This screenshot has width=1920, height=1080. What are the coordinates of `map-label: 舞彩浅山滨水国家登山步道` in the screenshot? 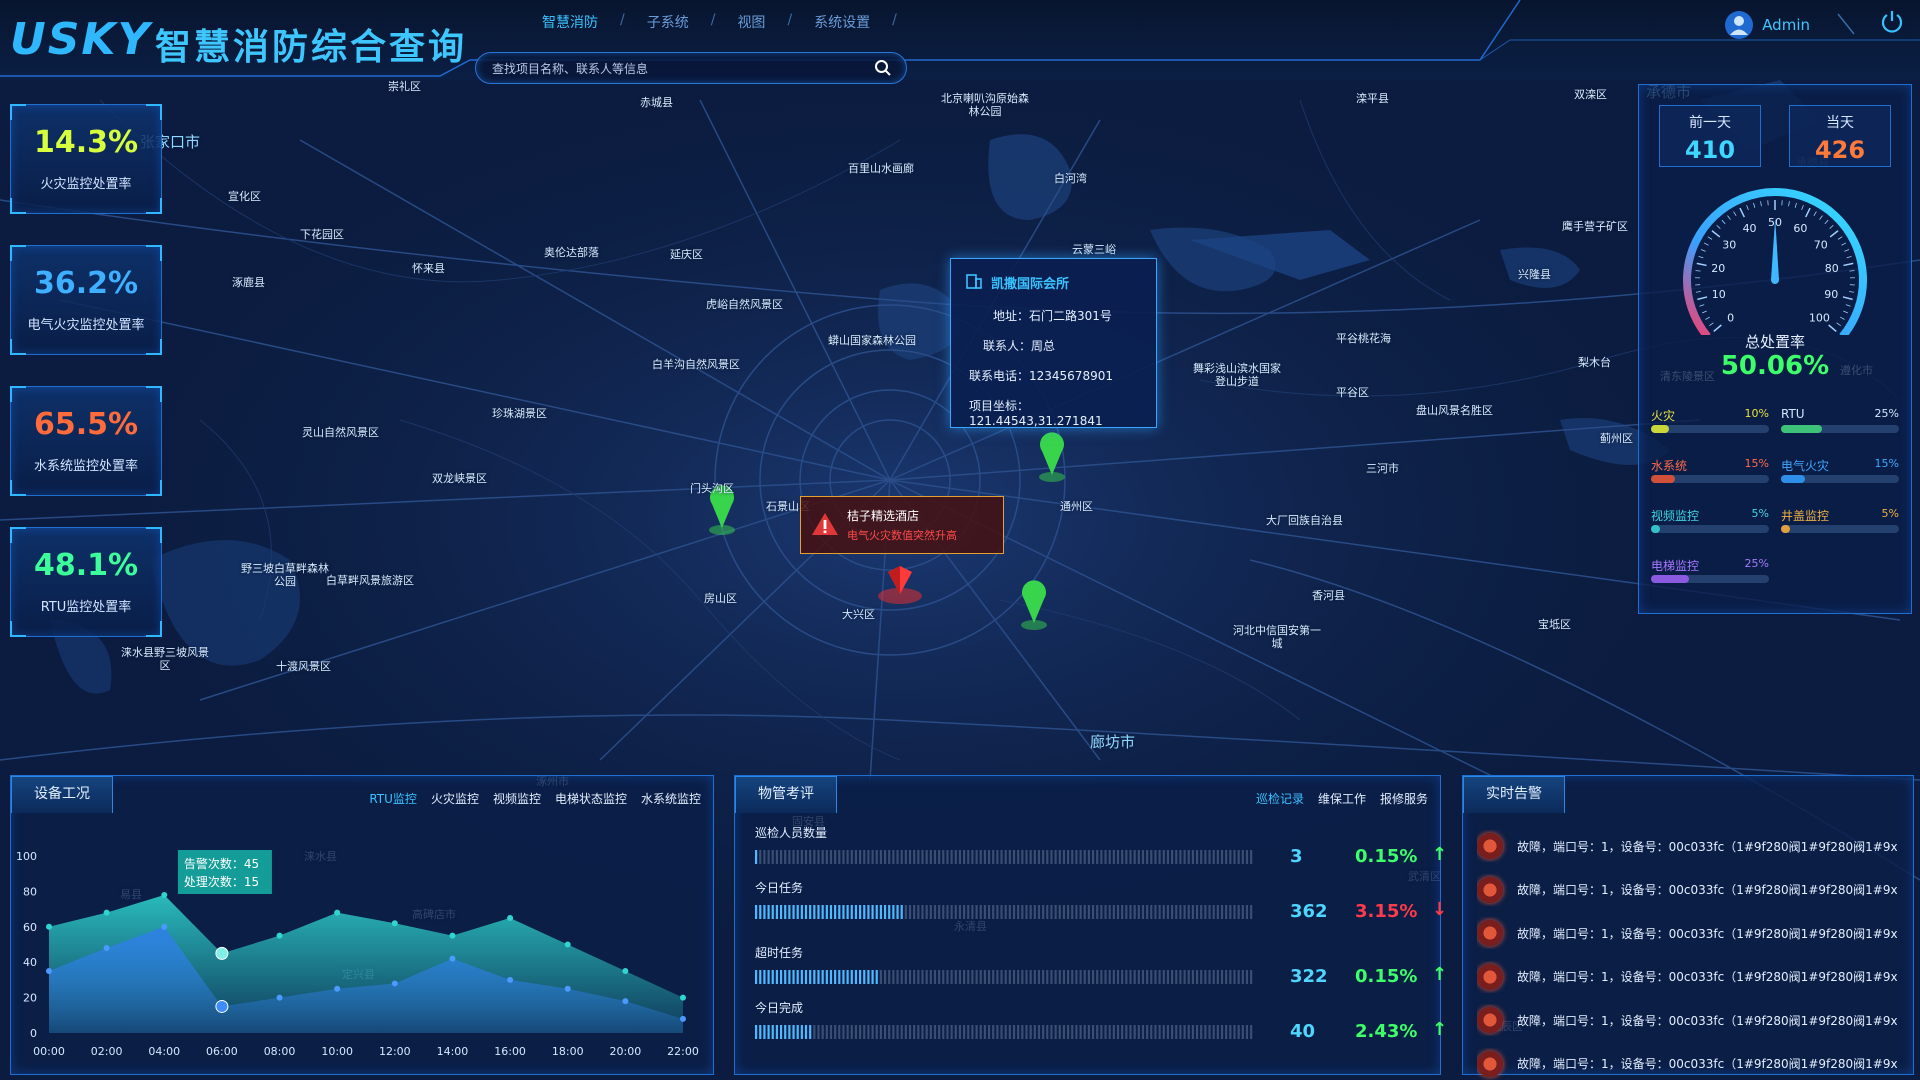 It's located at (1237, 375).